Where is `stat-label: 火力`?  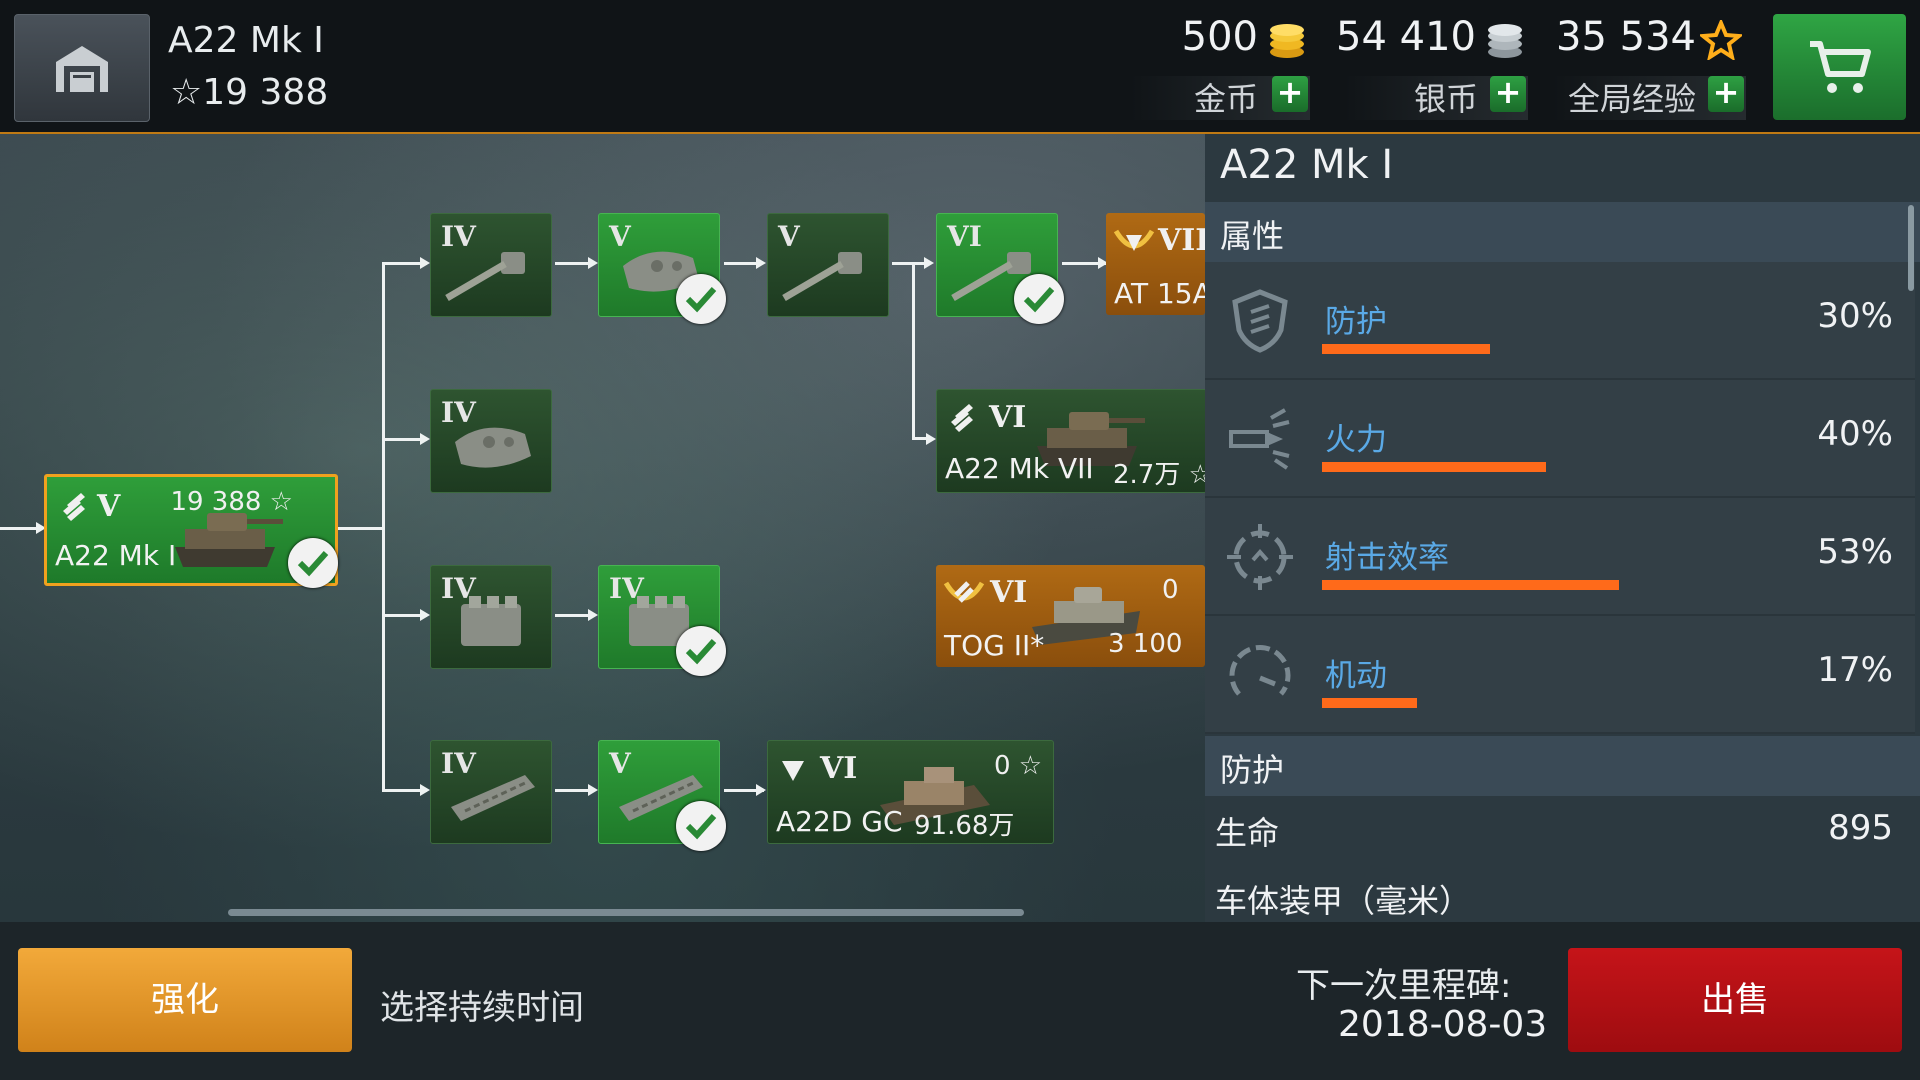 stat-label: 火力 is located at coordinates (1356, 440).